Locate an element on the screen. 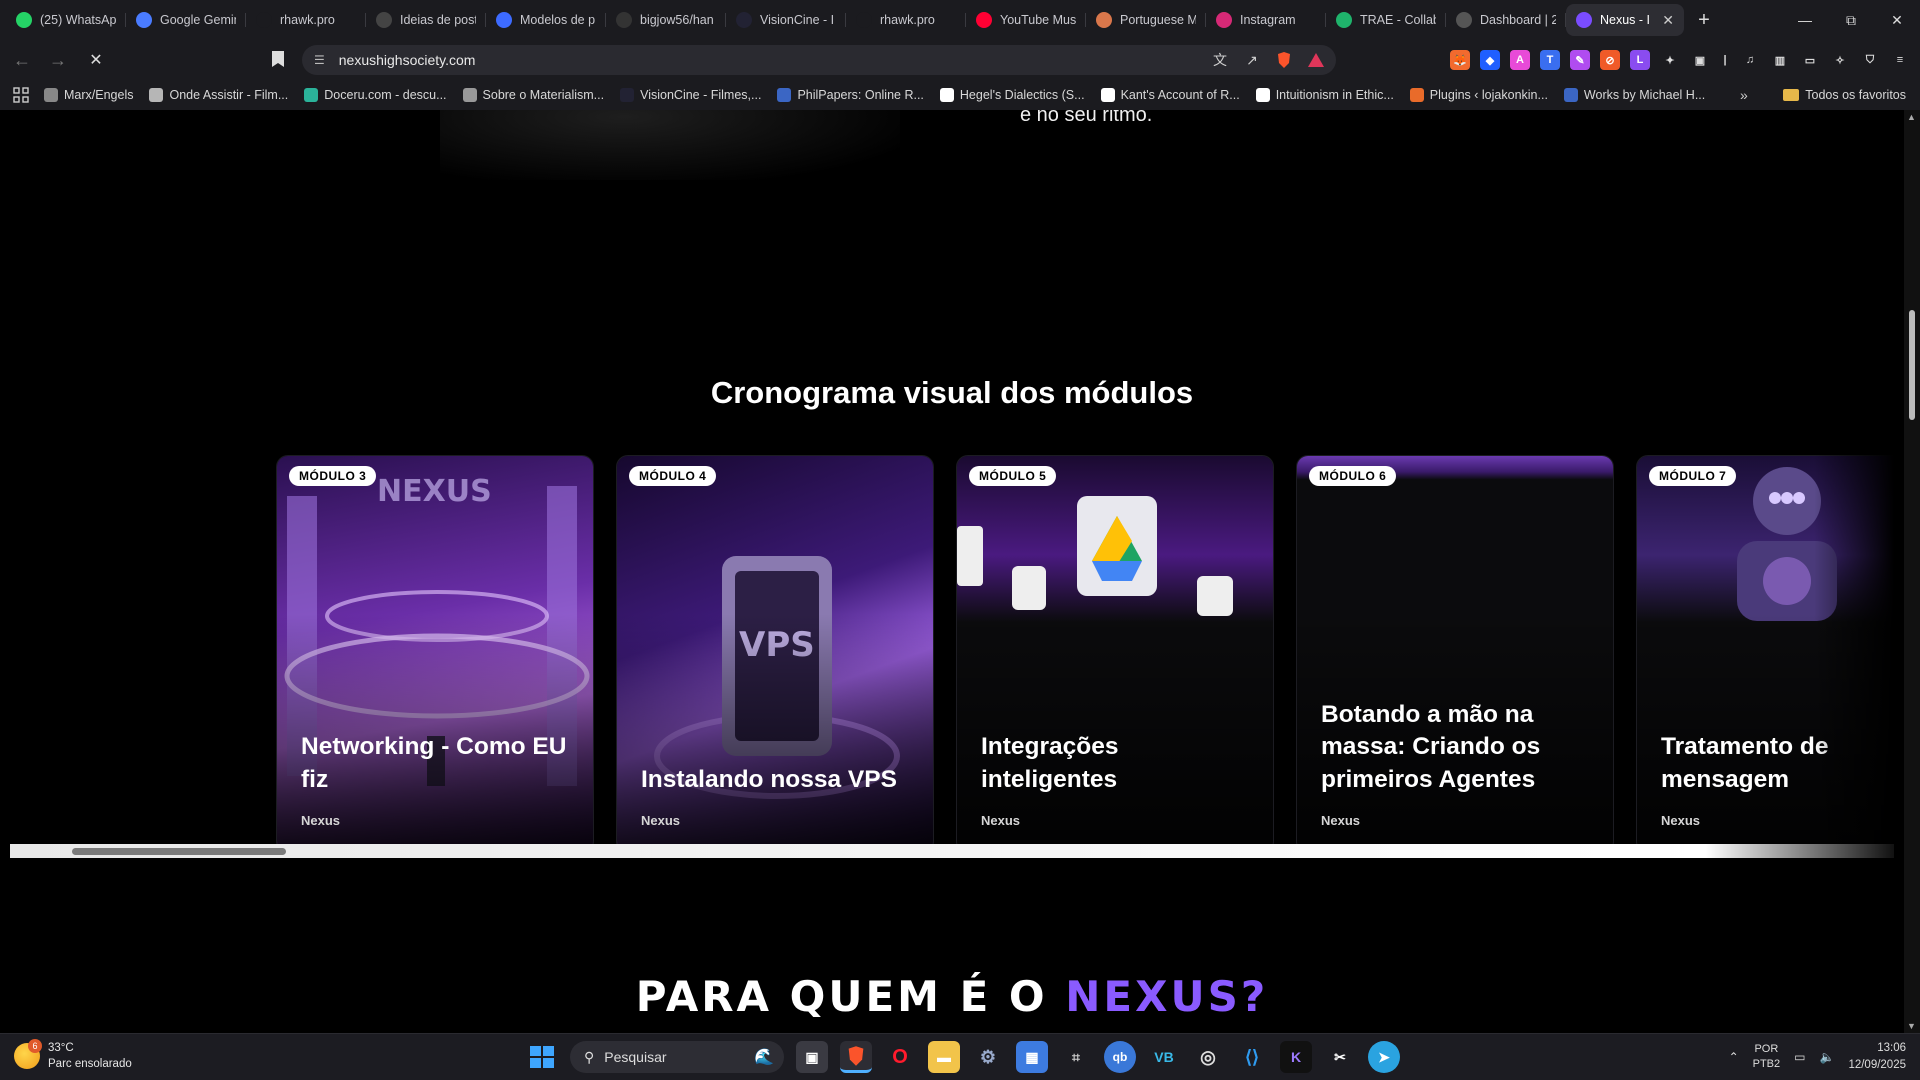 This screenshot has width=1920, height=1080. wallet-icon: ▭ is located at coordinates (1810, 60).